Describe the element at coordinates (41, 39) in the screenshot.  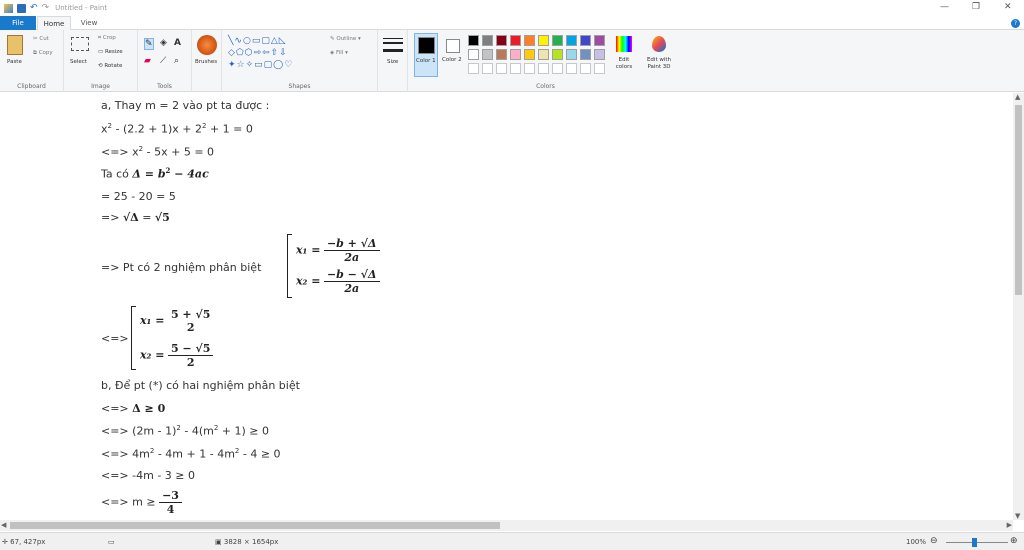
I see `cut-button: ✂ Cut` at that location.